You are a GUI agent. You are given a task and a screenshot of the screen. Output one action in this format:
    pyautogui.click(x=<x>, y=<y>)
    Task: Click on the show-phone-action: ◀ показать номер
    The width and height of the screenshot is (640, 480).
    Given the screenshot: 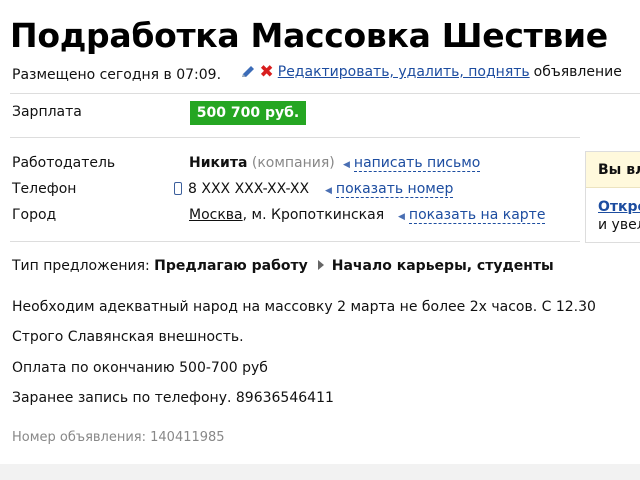 What is the action you would take?
    pyautogui.click(x=389, y=189)
    